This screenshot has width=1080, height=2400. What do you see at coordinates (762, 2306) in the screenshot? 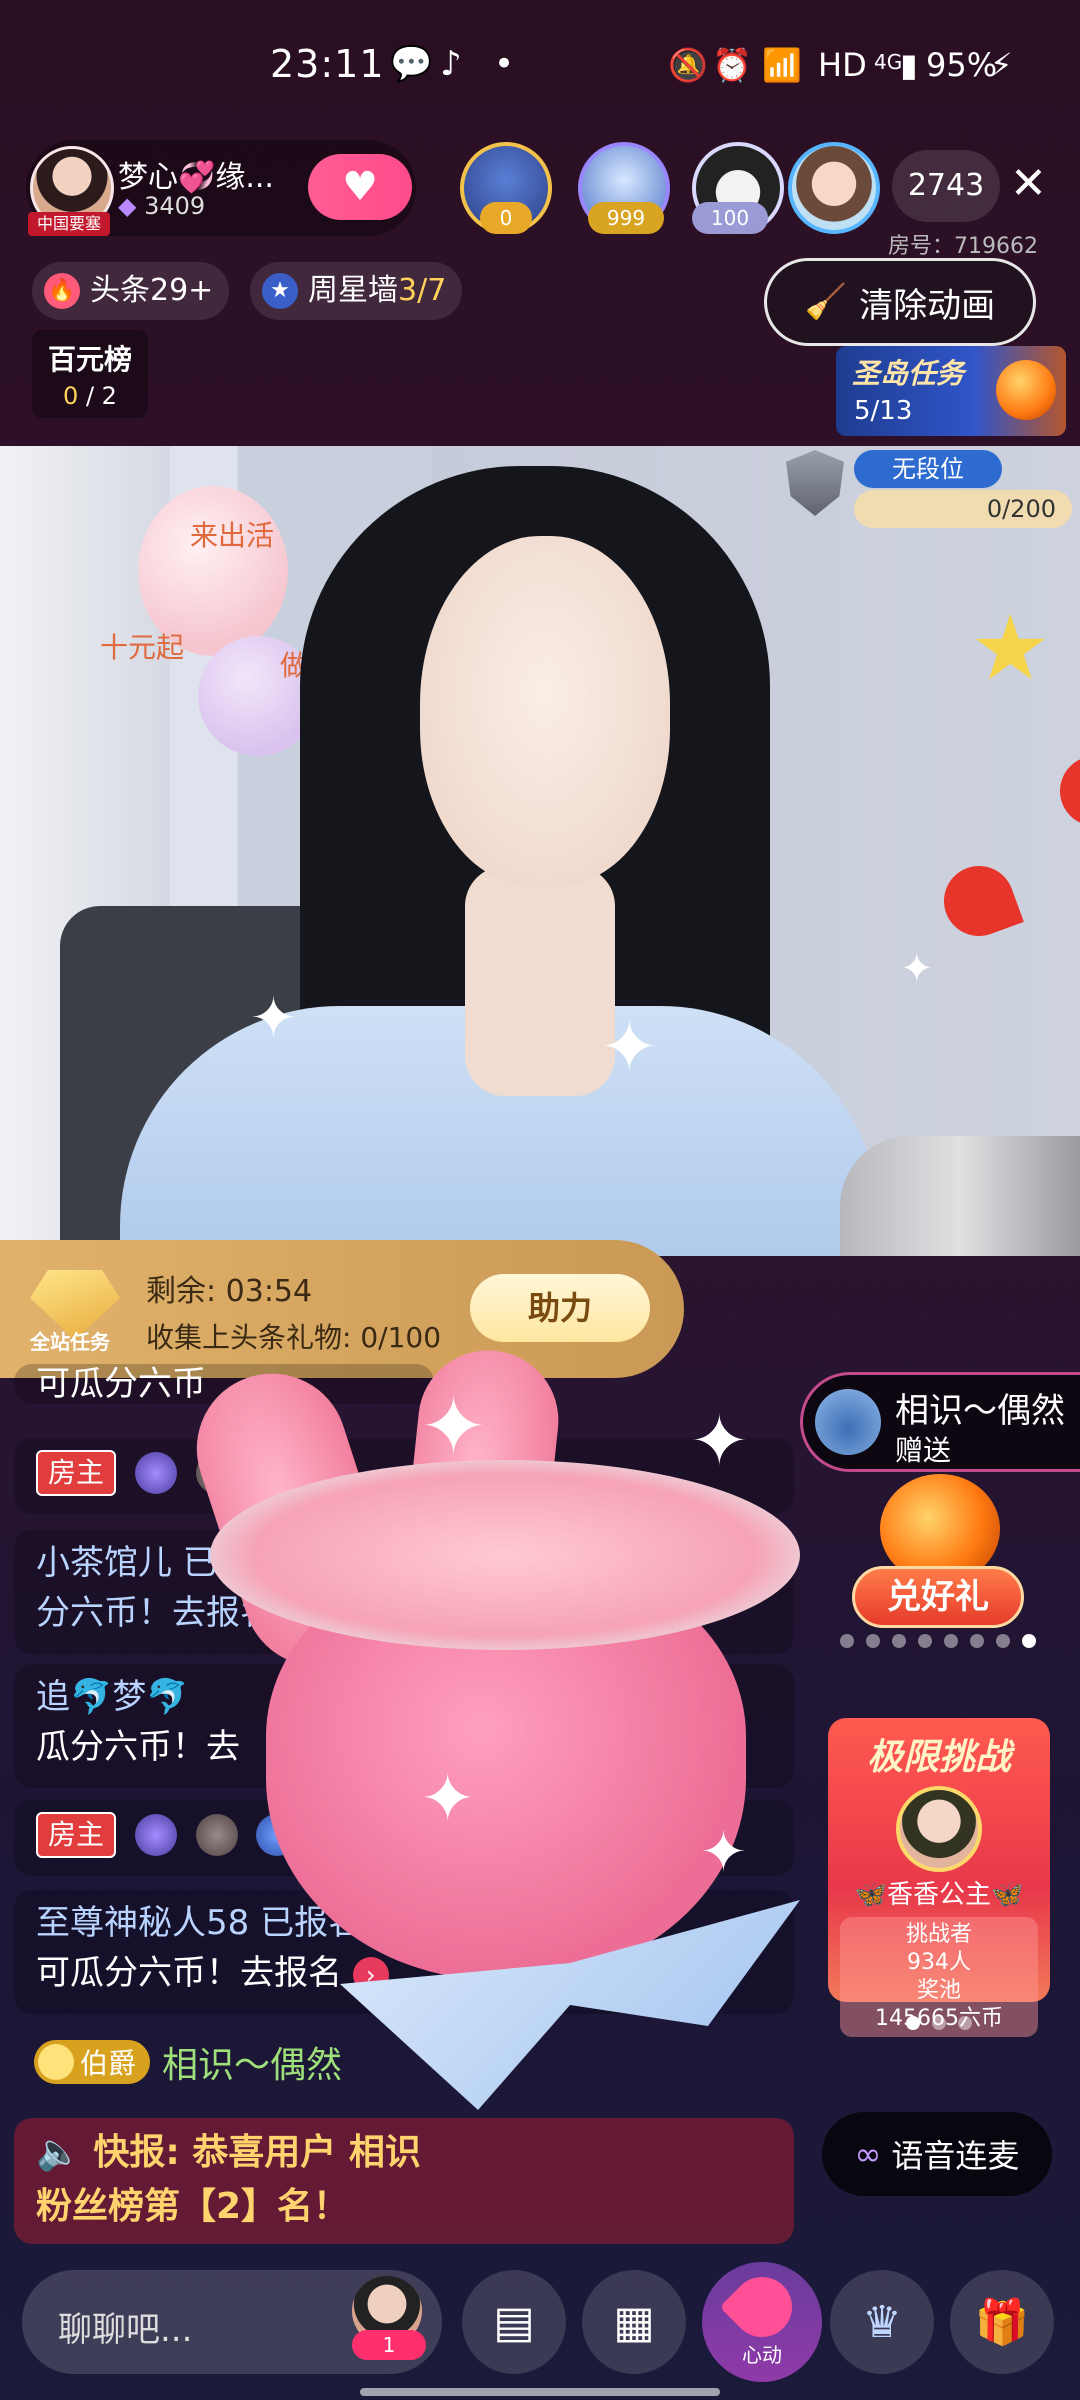
I see `heart-icon` at bounding box center [762, 2306].